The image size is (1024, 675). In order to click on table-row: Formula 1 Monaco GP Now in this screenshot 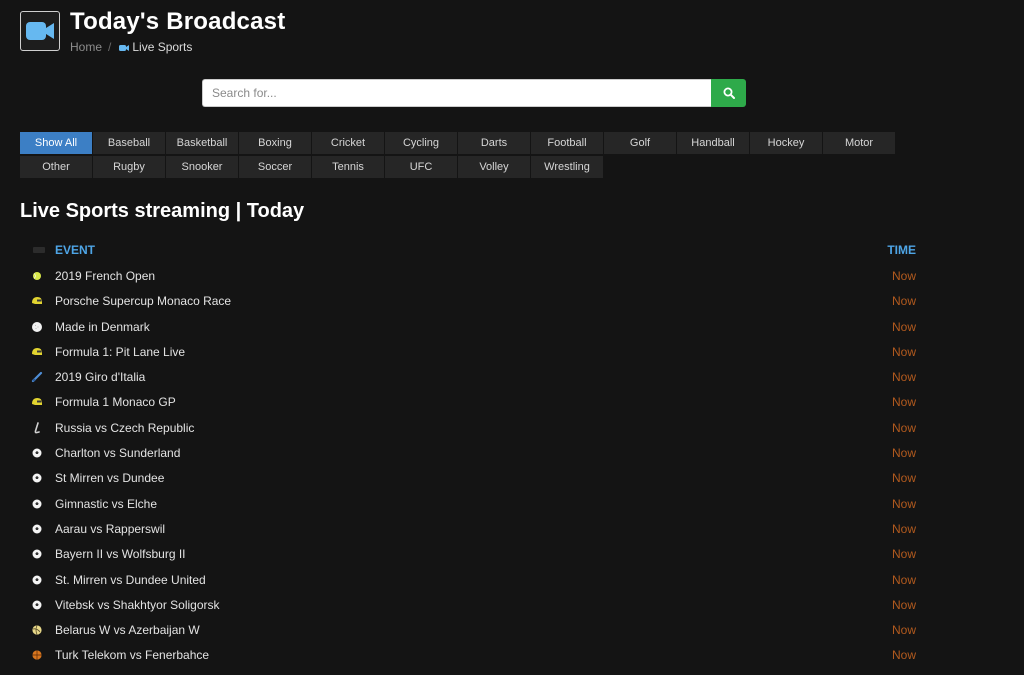, I will do `click(470, 402)`.